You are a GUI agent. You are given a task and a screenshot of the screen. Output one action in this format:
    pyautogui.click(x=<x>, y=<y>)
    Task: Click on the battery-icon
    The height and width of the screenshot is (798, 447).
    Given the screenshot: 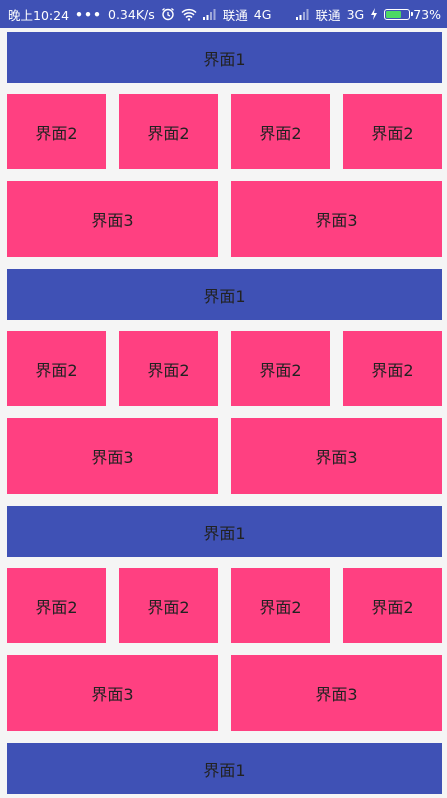 What is the action you would take?
    pyautogui.click(x=399, y=14)
    